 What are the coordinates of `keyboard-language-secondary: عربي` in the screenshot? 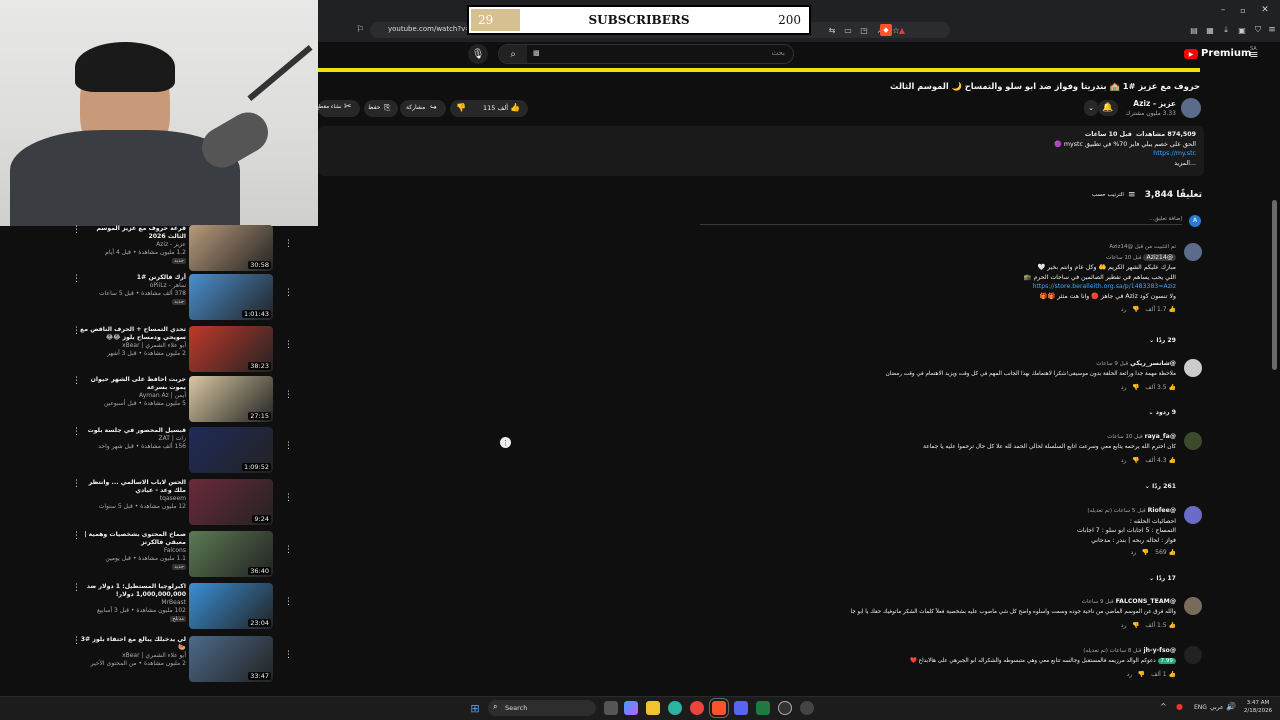 It's located at (1217, 707).